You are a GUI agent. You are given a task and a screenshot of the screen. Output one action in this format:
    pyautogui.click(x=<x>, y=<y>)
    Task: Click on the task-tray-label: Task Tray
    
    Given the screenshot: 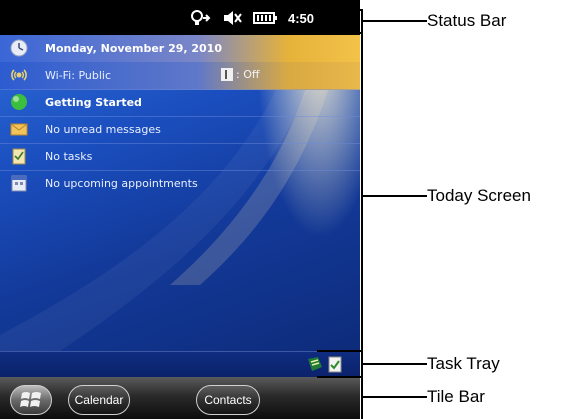 What is the action you would take?
    pyautogui.click(x=463, y=363)
    